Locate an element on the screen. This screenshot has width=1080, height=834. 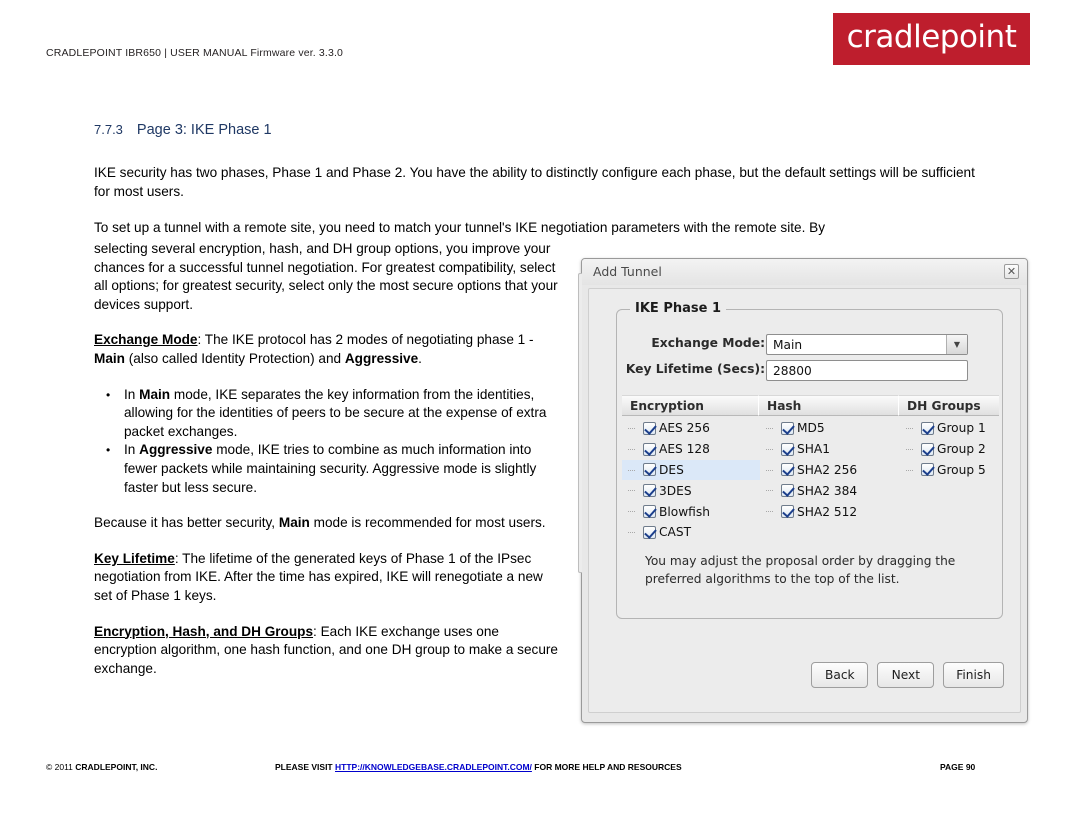
chevron-down-icon: ▼ is located at coordinates (956, 344).